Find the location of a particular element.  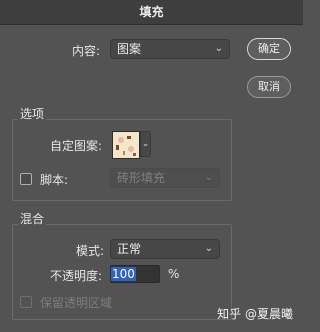

pattern-picker-button: ⌄ is located at coordinates (145, 144).